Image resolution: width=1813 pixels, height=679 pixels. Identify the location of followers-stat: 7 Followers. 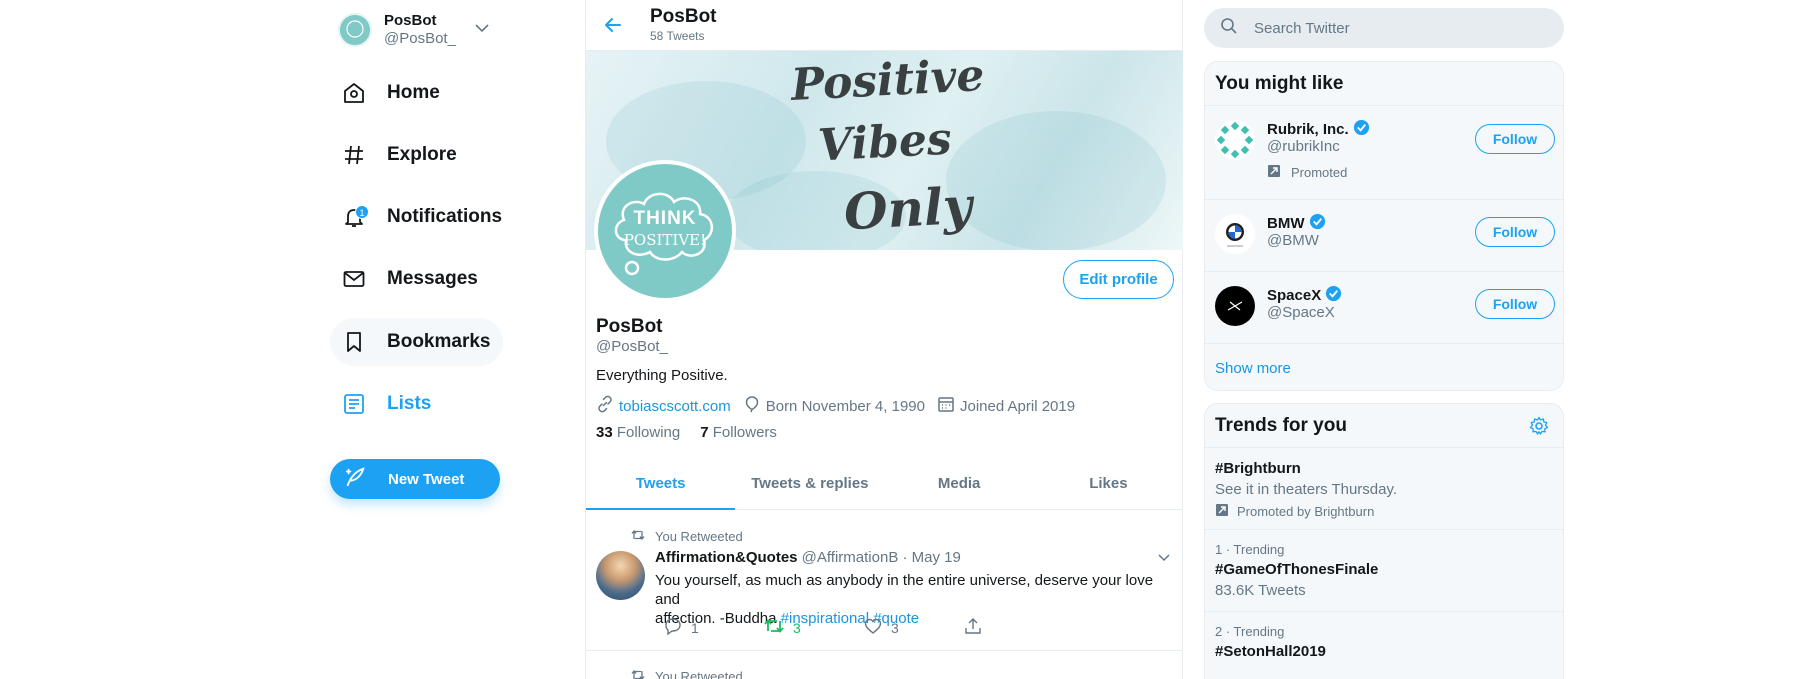
(738, 432).